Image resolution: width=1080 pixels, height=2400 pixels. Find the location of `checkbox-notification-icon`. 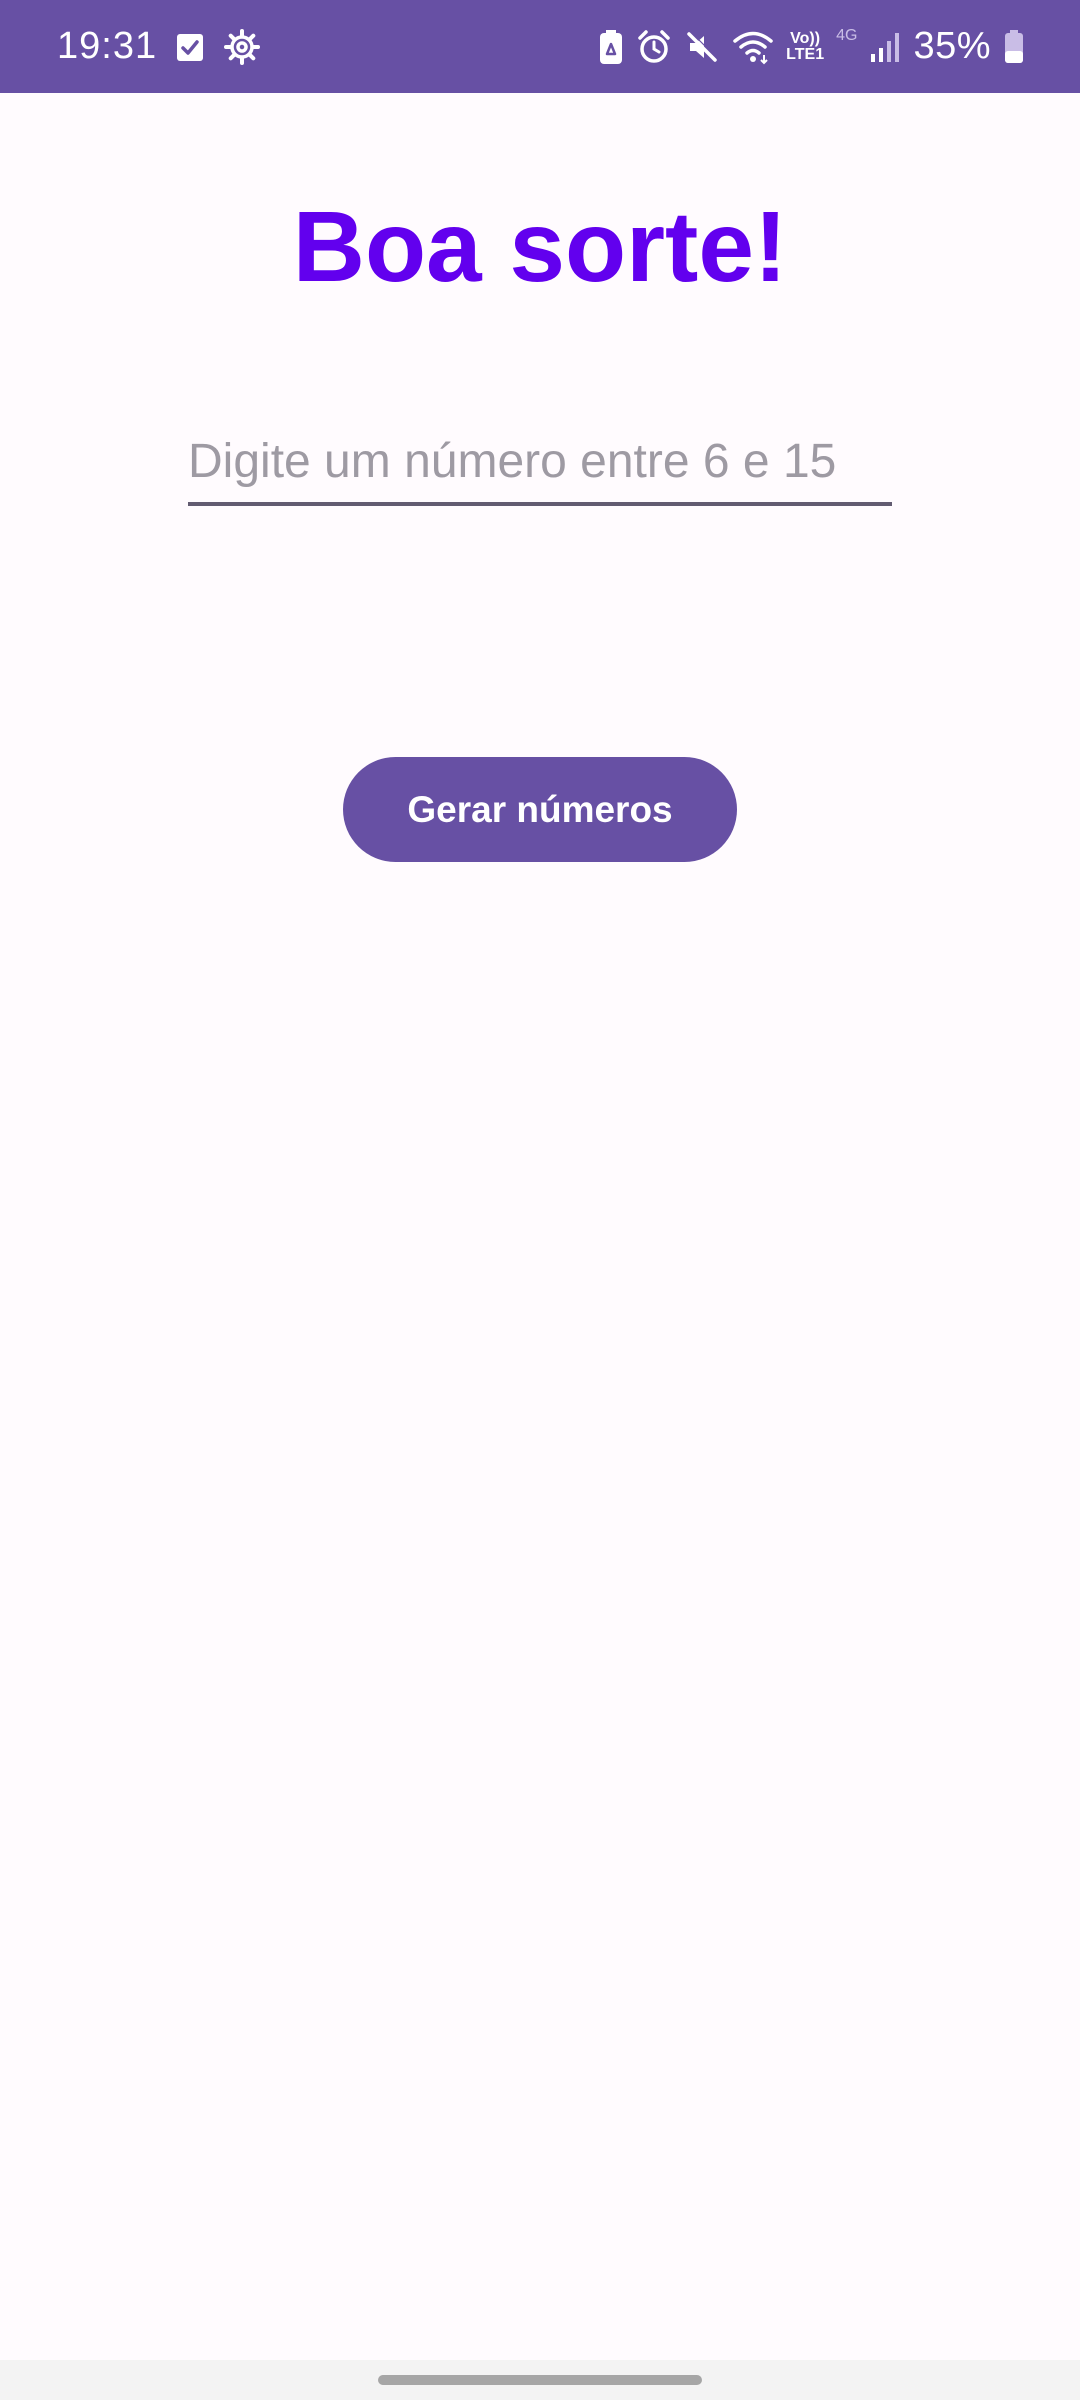

checkbox-notification-icon is located at coordinates (190, 47).